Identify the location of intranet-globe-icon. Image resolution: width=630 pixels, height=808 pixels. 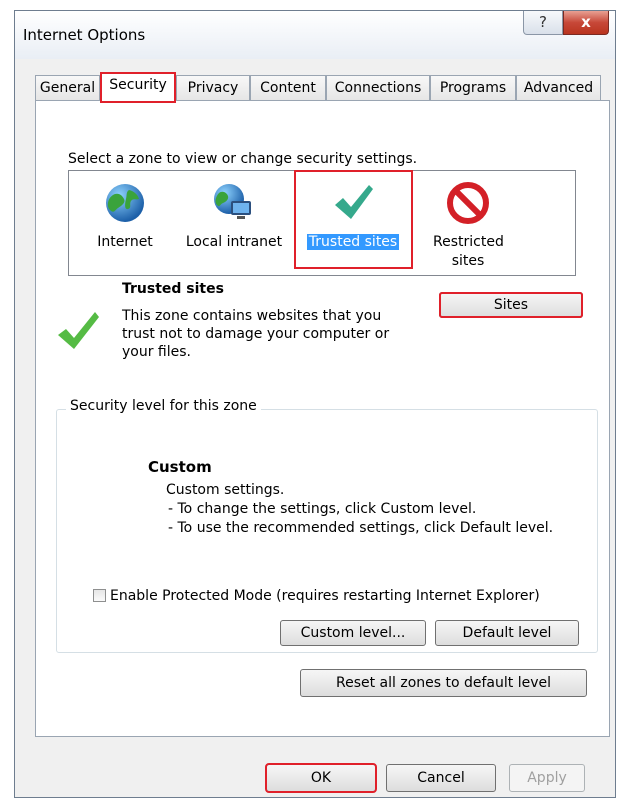
(232, 201).